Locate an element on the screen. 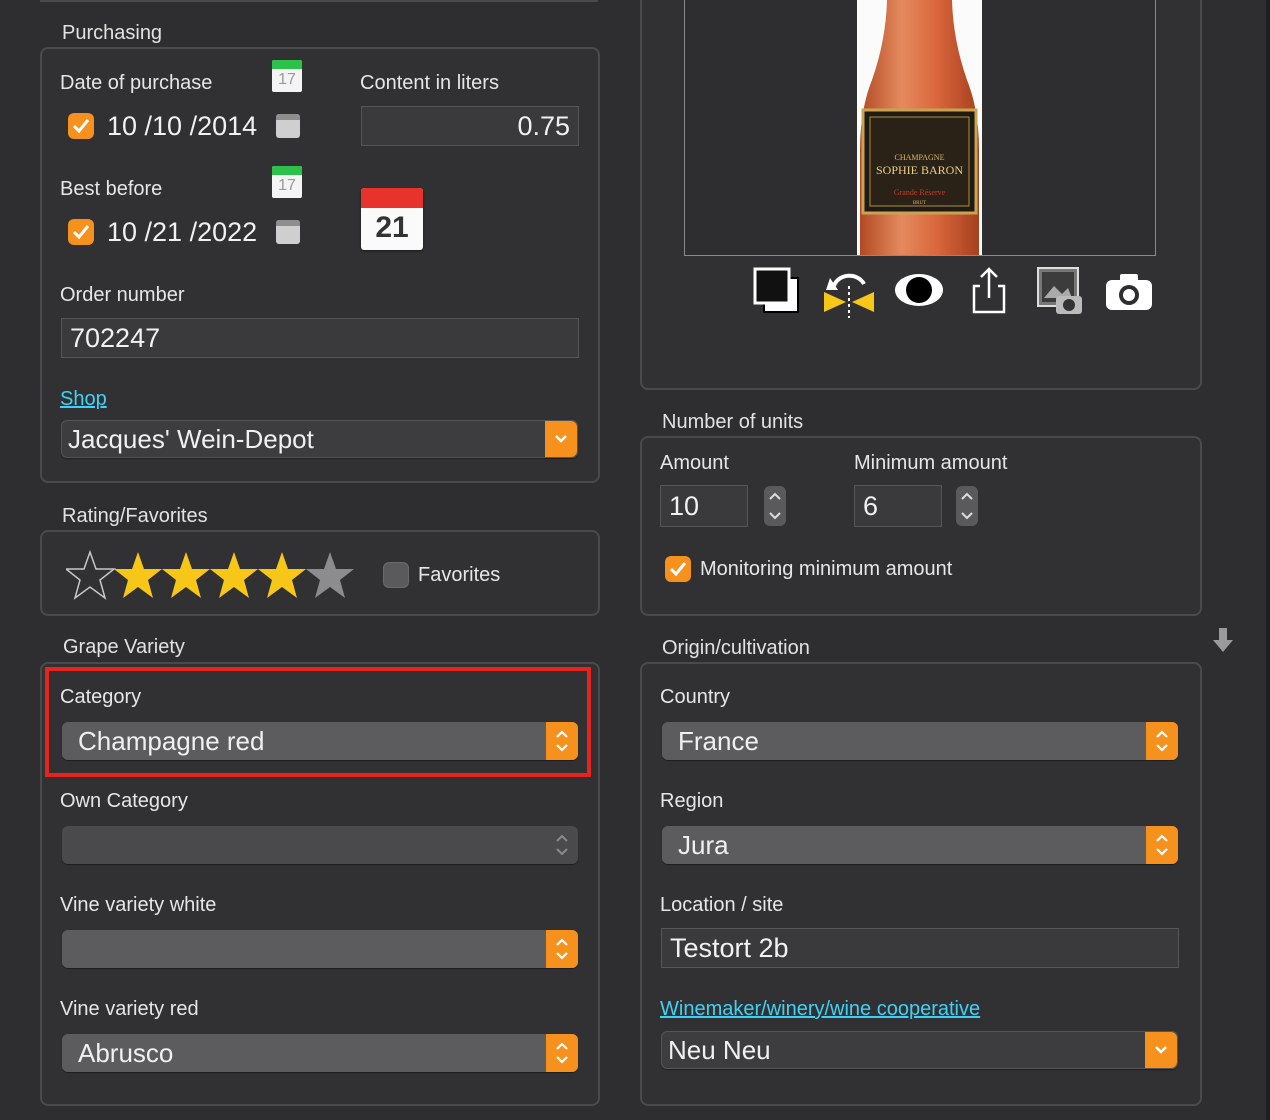 The image size is (1270, 1120). photo-browser-icon is located at coordinates (1059, 291).